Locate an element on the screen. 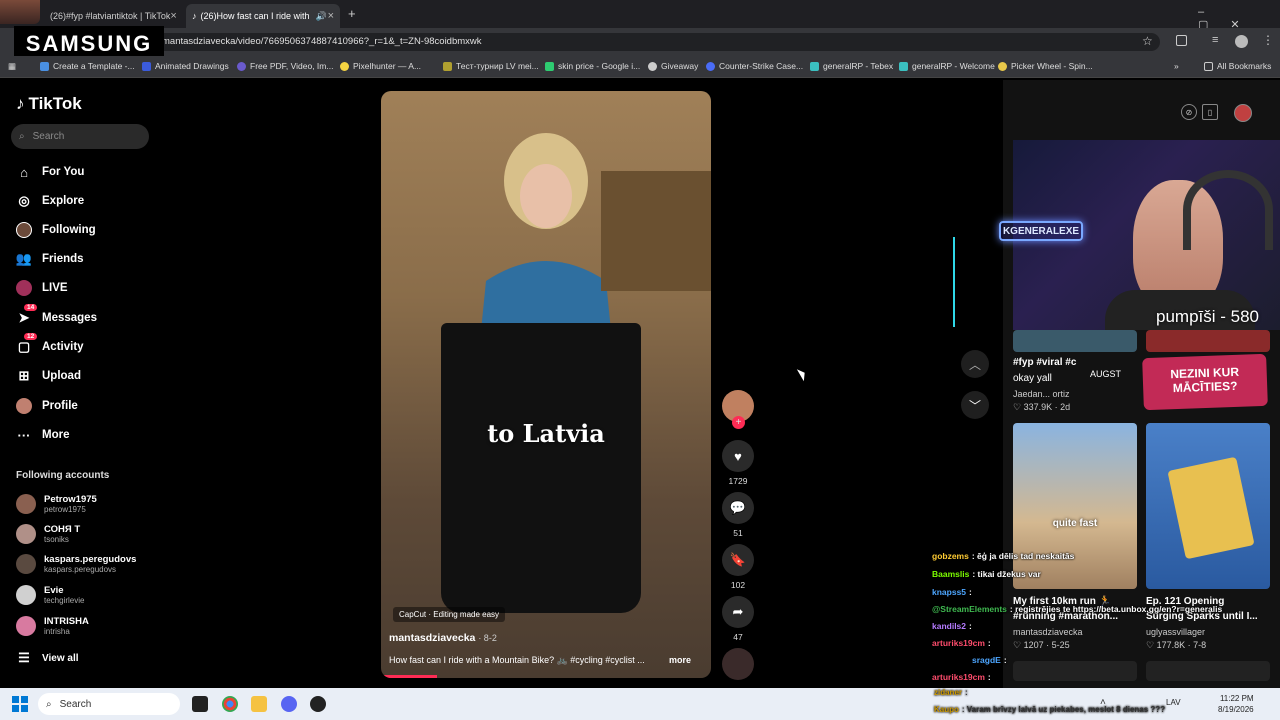 The image size is (1280, 720). menu-kebab-icon: ⋮ is located at coordinates (1268, 40).